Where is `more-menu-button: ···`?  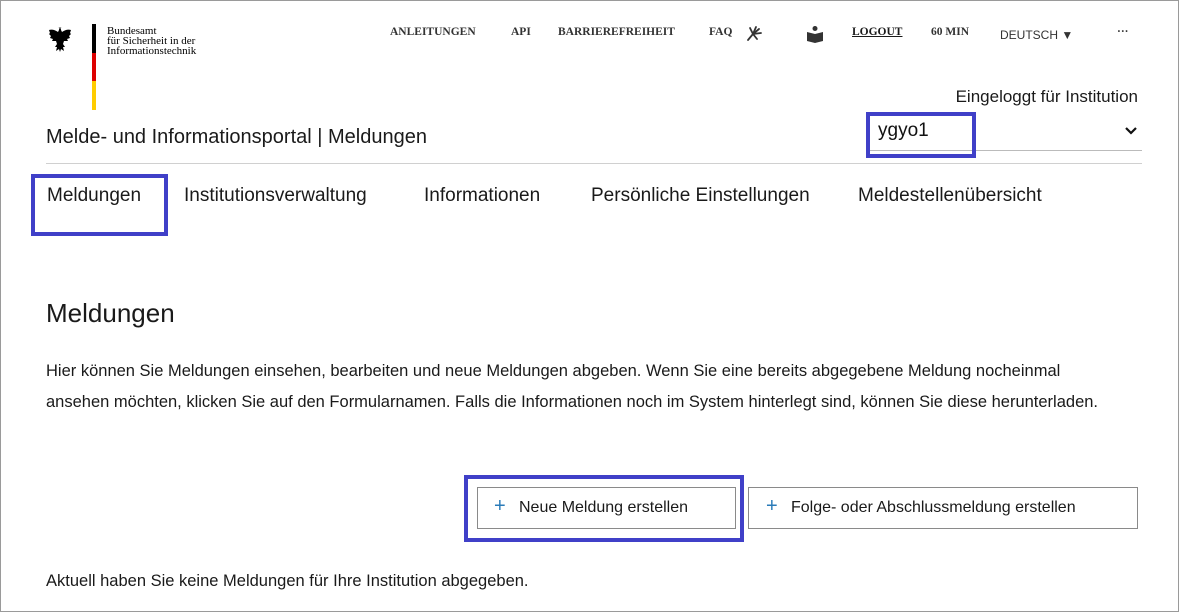 more-menu-button: ··· is located at coordinates (1123, 32).